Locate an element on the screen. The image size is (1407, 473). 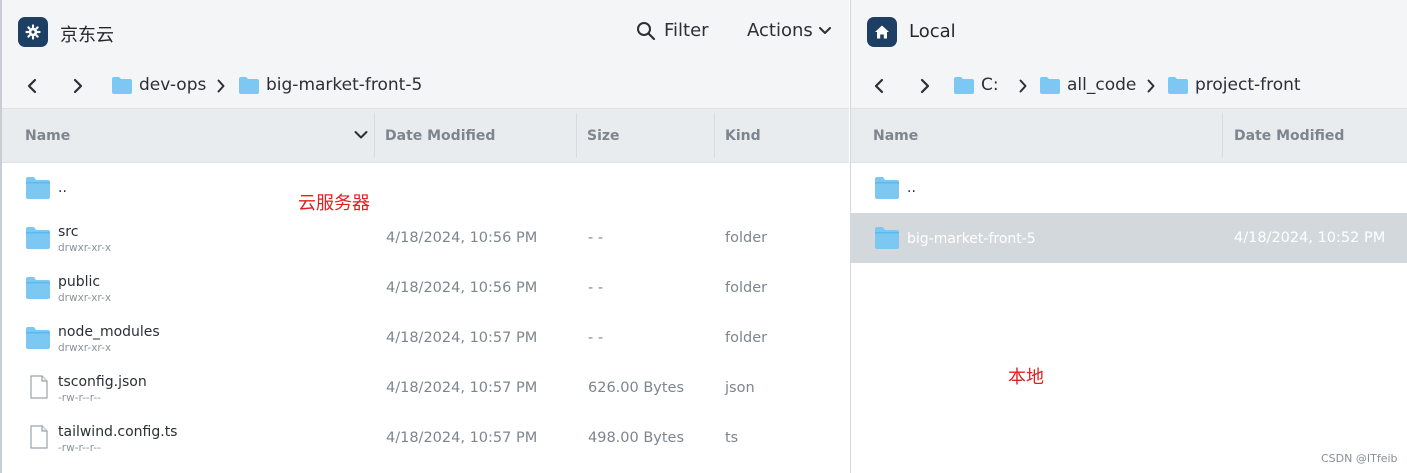
actions-label: Actions is located at coordinates (780, 30).